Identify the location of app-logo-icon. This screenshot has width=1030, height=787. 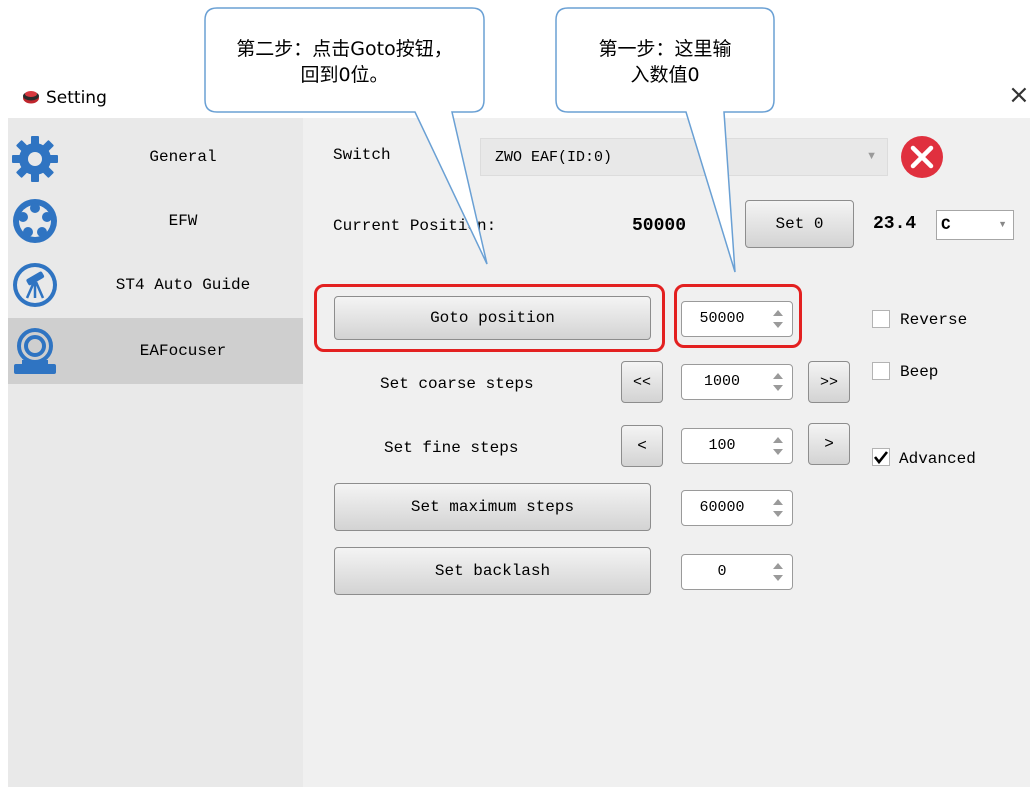
(31, 97).